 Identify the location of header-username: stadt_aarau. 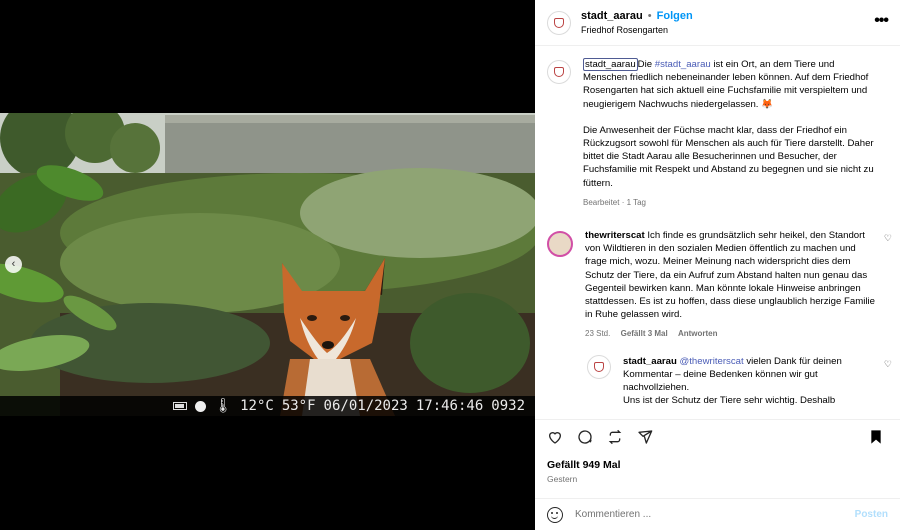
(612, 16).